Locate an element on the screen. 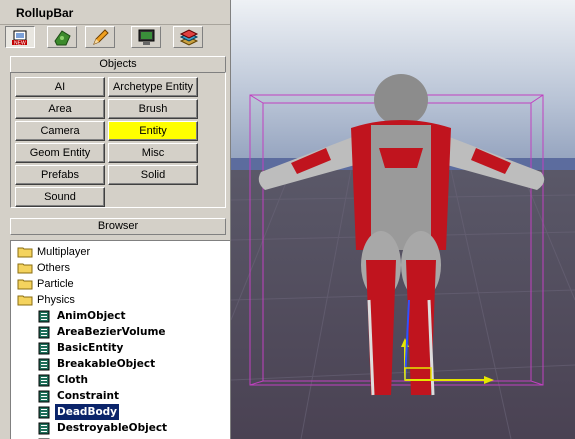  solid-button: Solid is located at coordinates (153, 175).